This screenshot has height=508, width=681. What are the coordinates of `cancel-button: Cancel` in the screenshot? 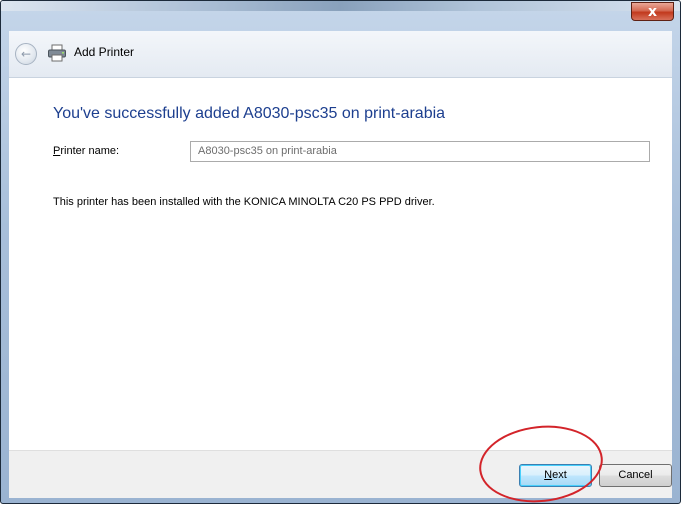 It's located at (635, 475).